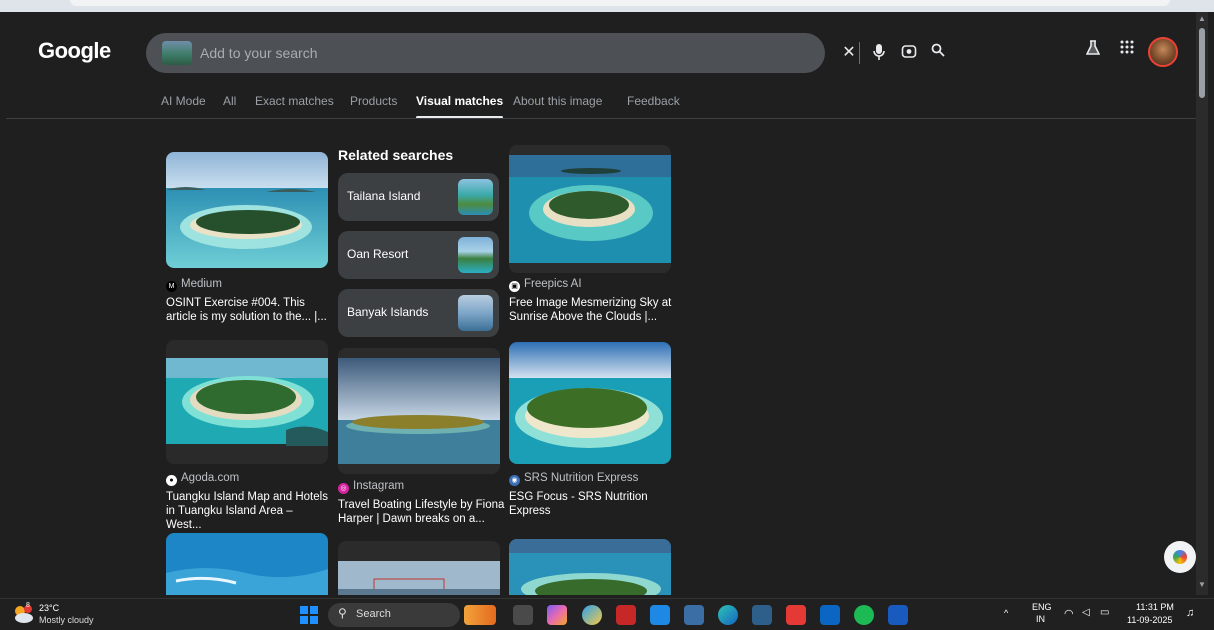 This screenshot has height=630, width=1214. I want to click on gemini-icon, so click(1180, 557).